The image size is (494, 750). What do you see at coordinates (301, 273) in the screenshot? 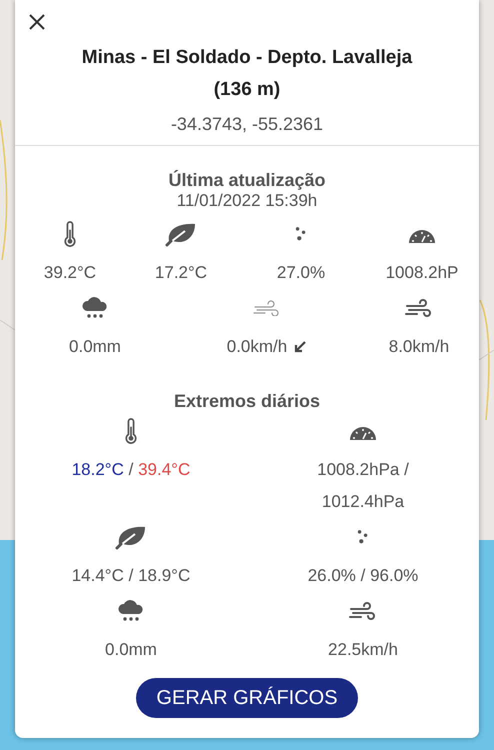
I see `reading-value: 27.0%` at bounding box center [301, 273].